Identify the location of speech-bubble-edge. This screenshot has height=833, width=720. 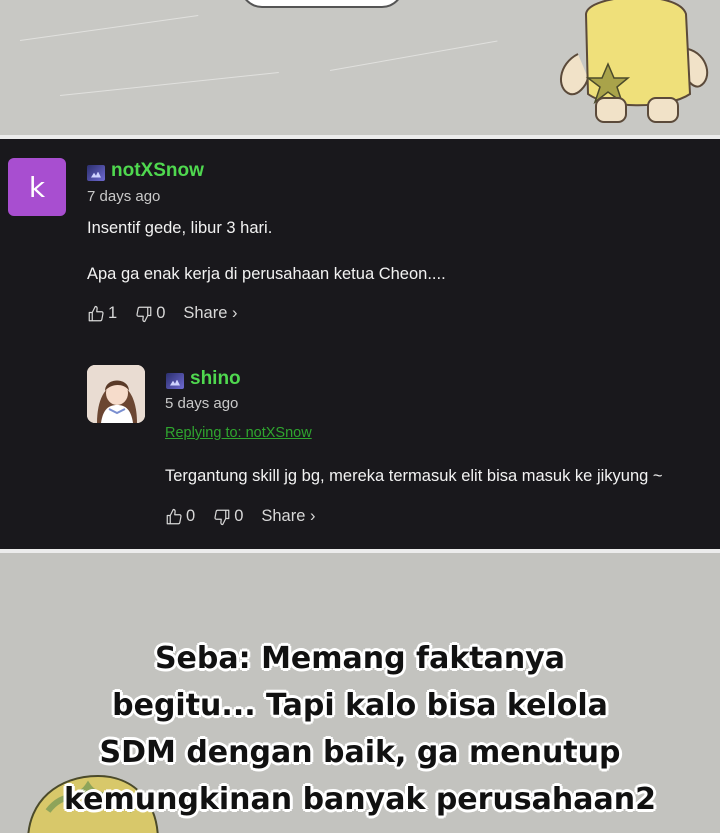
(322, 4).